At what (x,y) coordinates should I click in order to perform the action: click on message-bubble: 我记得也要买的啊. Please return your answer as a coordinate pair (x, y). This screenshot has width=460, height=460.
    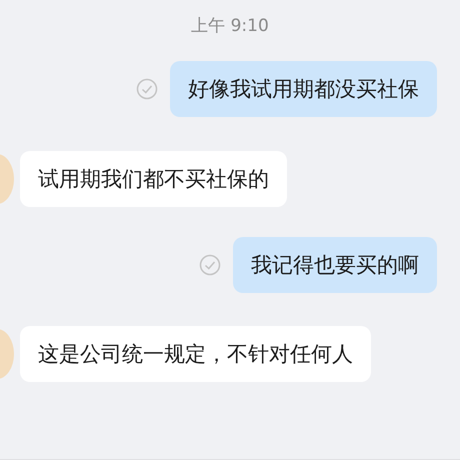
    Looking at the image, I should click on (335, 265).